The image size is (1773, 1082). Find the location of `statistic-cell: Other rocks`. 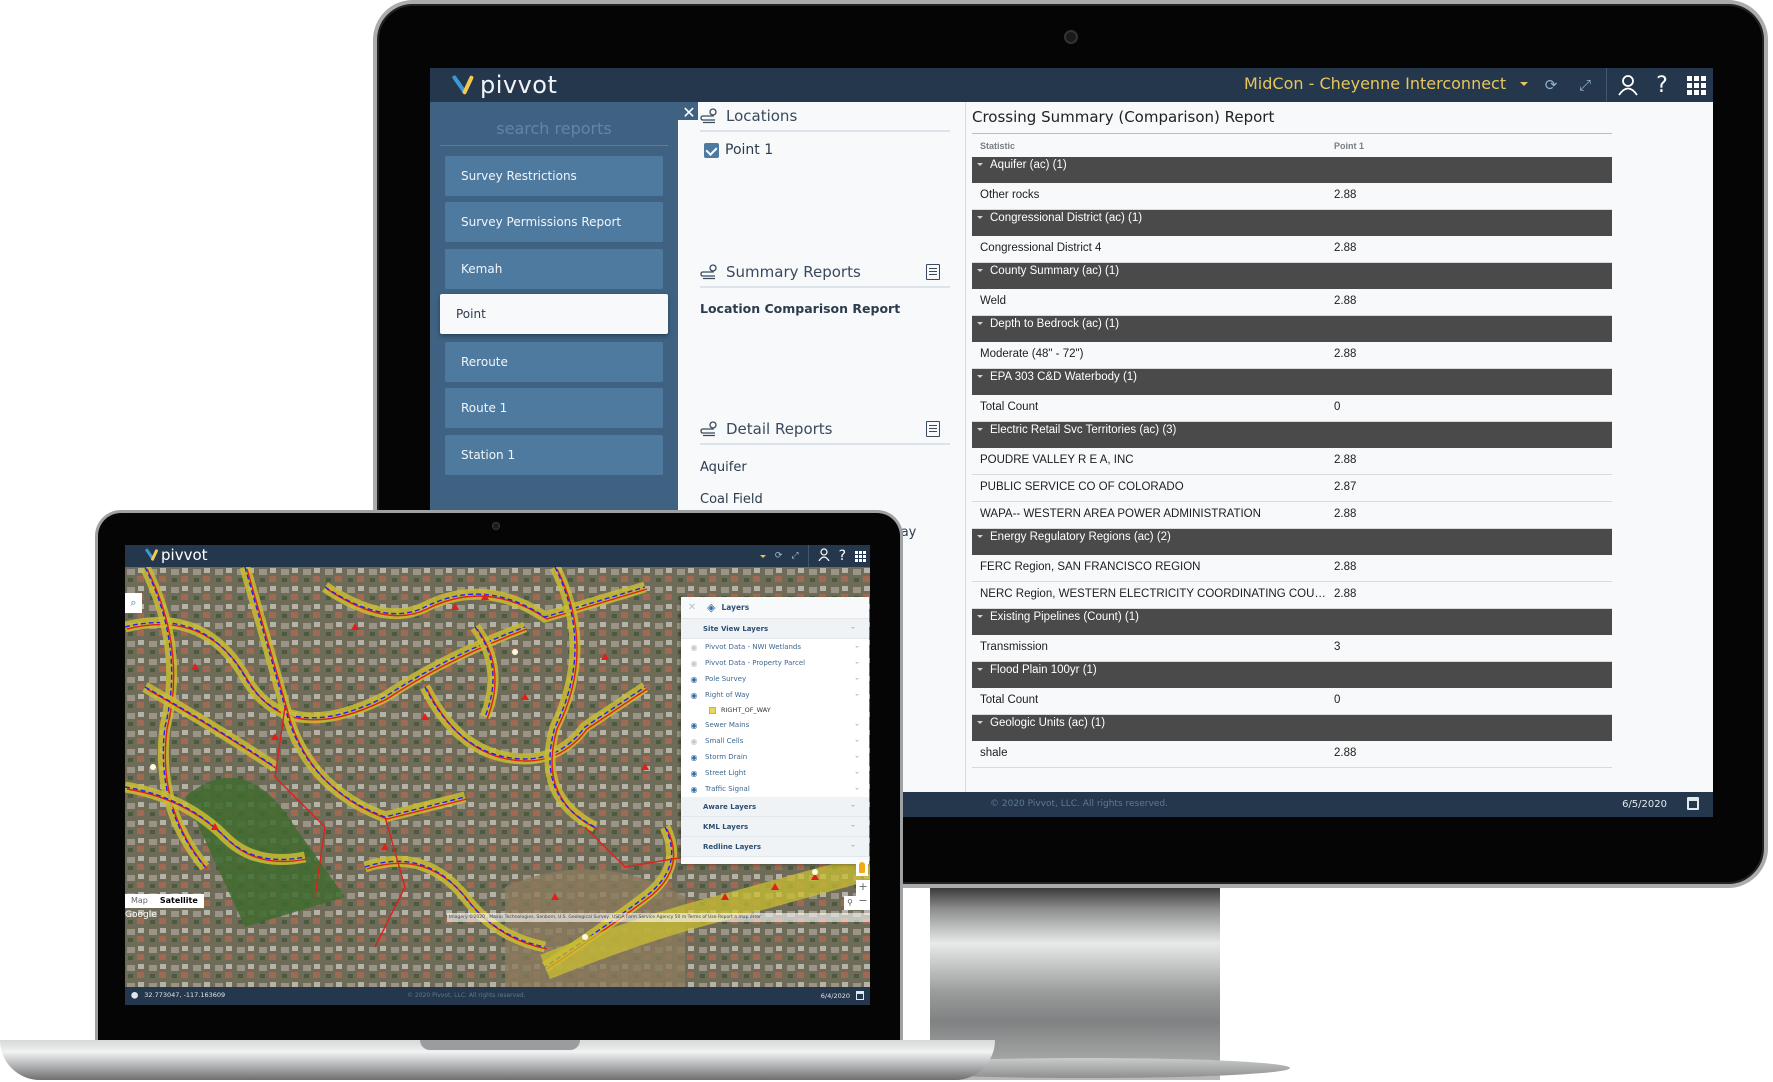

statistic-cell: Other rocks is located at coordinates (1010, 195).